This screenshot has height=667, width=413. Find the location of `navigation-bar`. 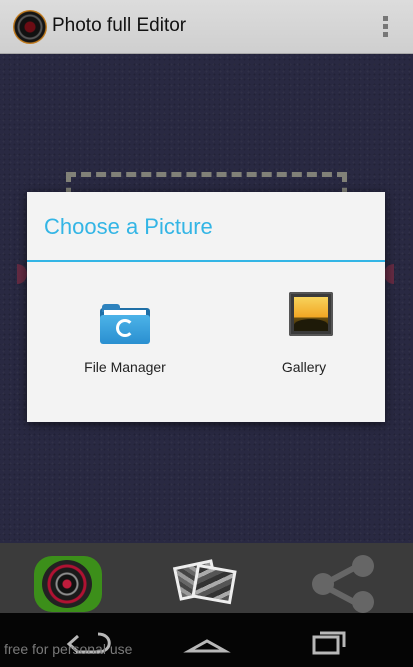

navigation-bar is located at coordinates (206, 640).